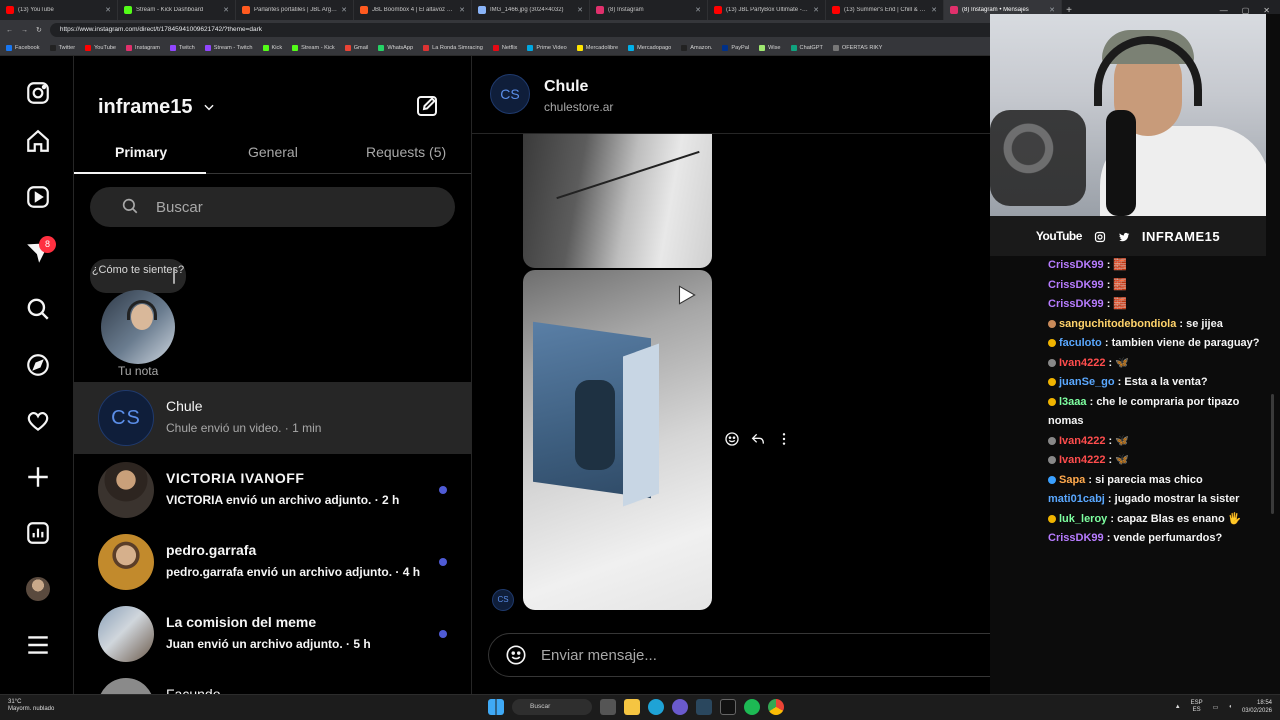 The height and width of the screenshot is (720, 1280). What do you see at coordinates (38, 421) in the screenshot?
I see `heart-icon` at bounding box center [38, 421].